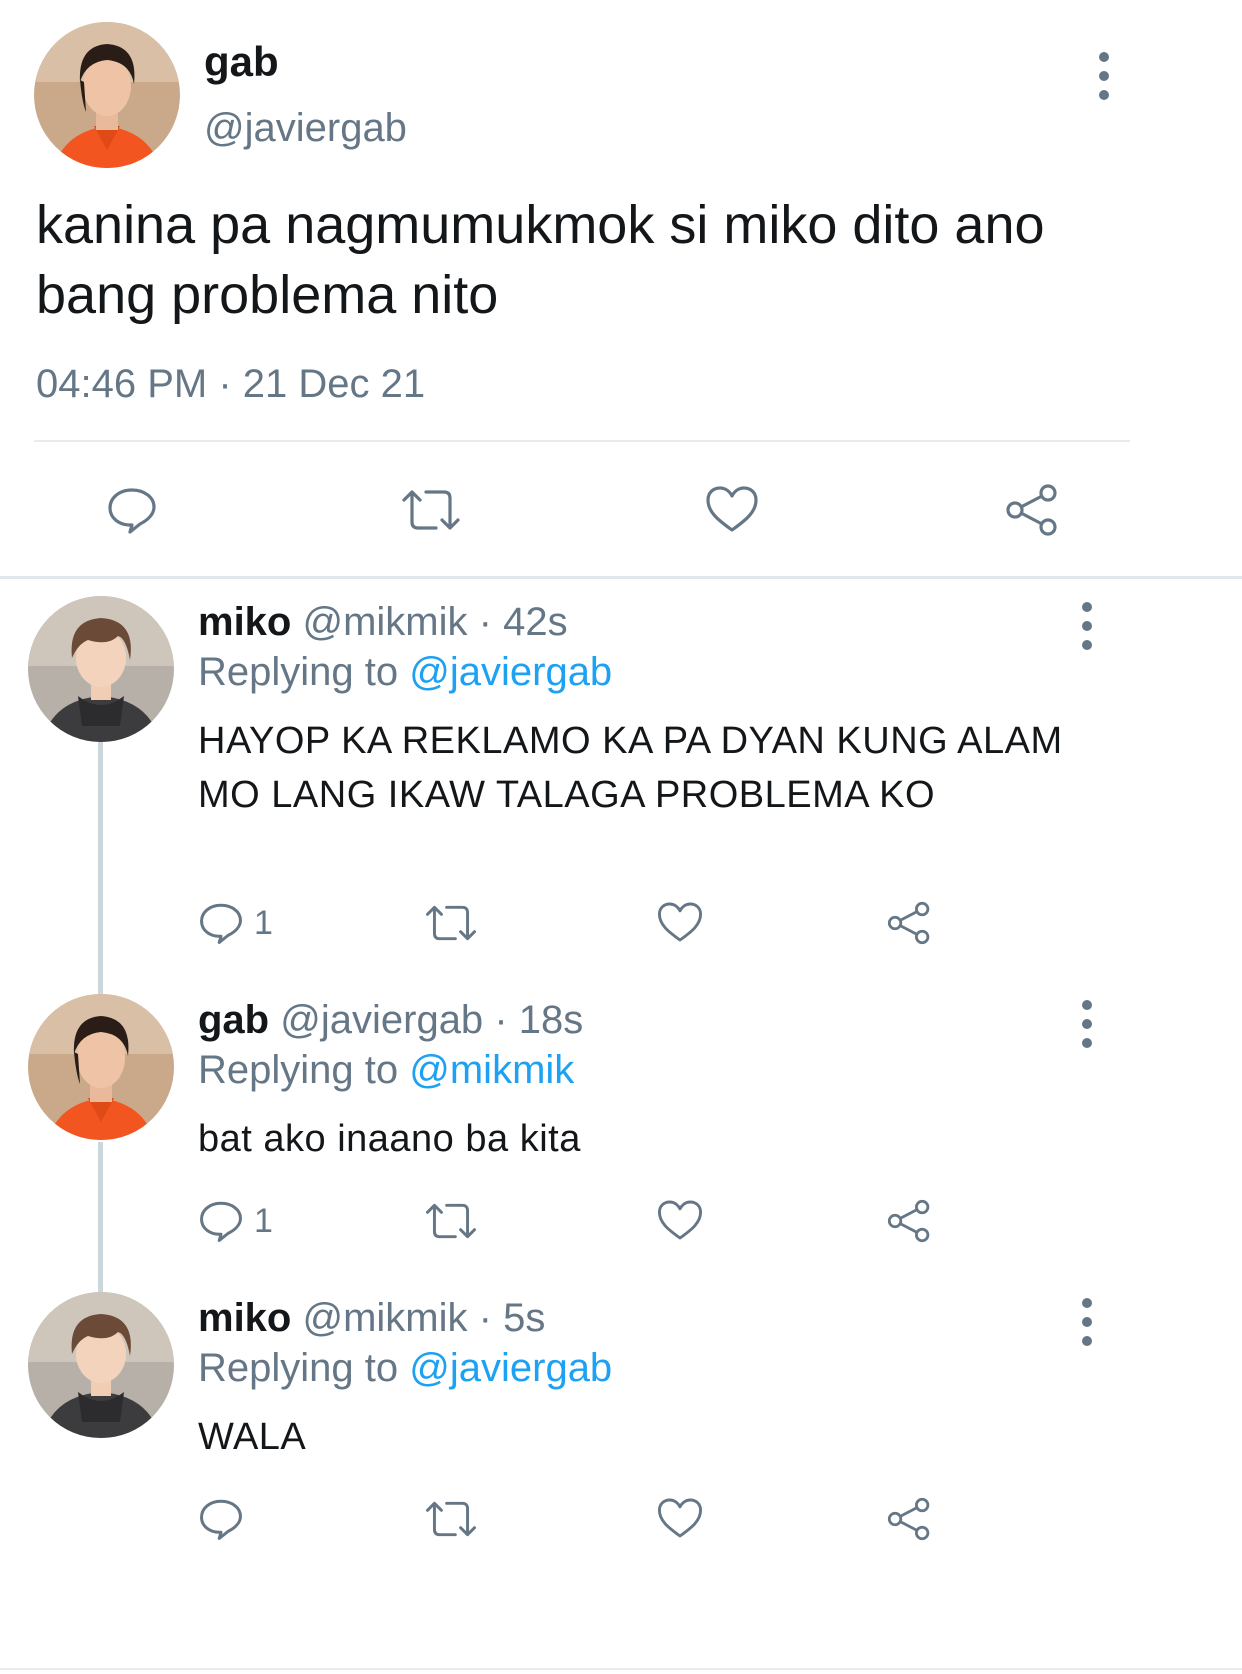 This screenshot has width=1242, height=1674. What do you see at coordinates (230, 384) in the screenshot?
I see `tweet-timestamp: 04:46 PM · 21 Dec 21` at bounding box center [230, 384].